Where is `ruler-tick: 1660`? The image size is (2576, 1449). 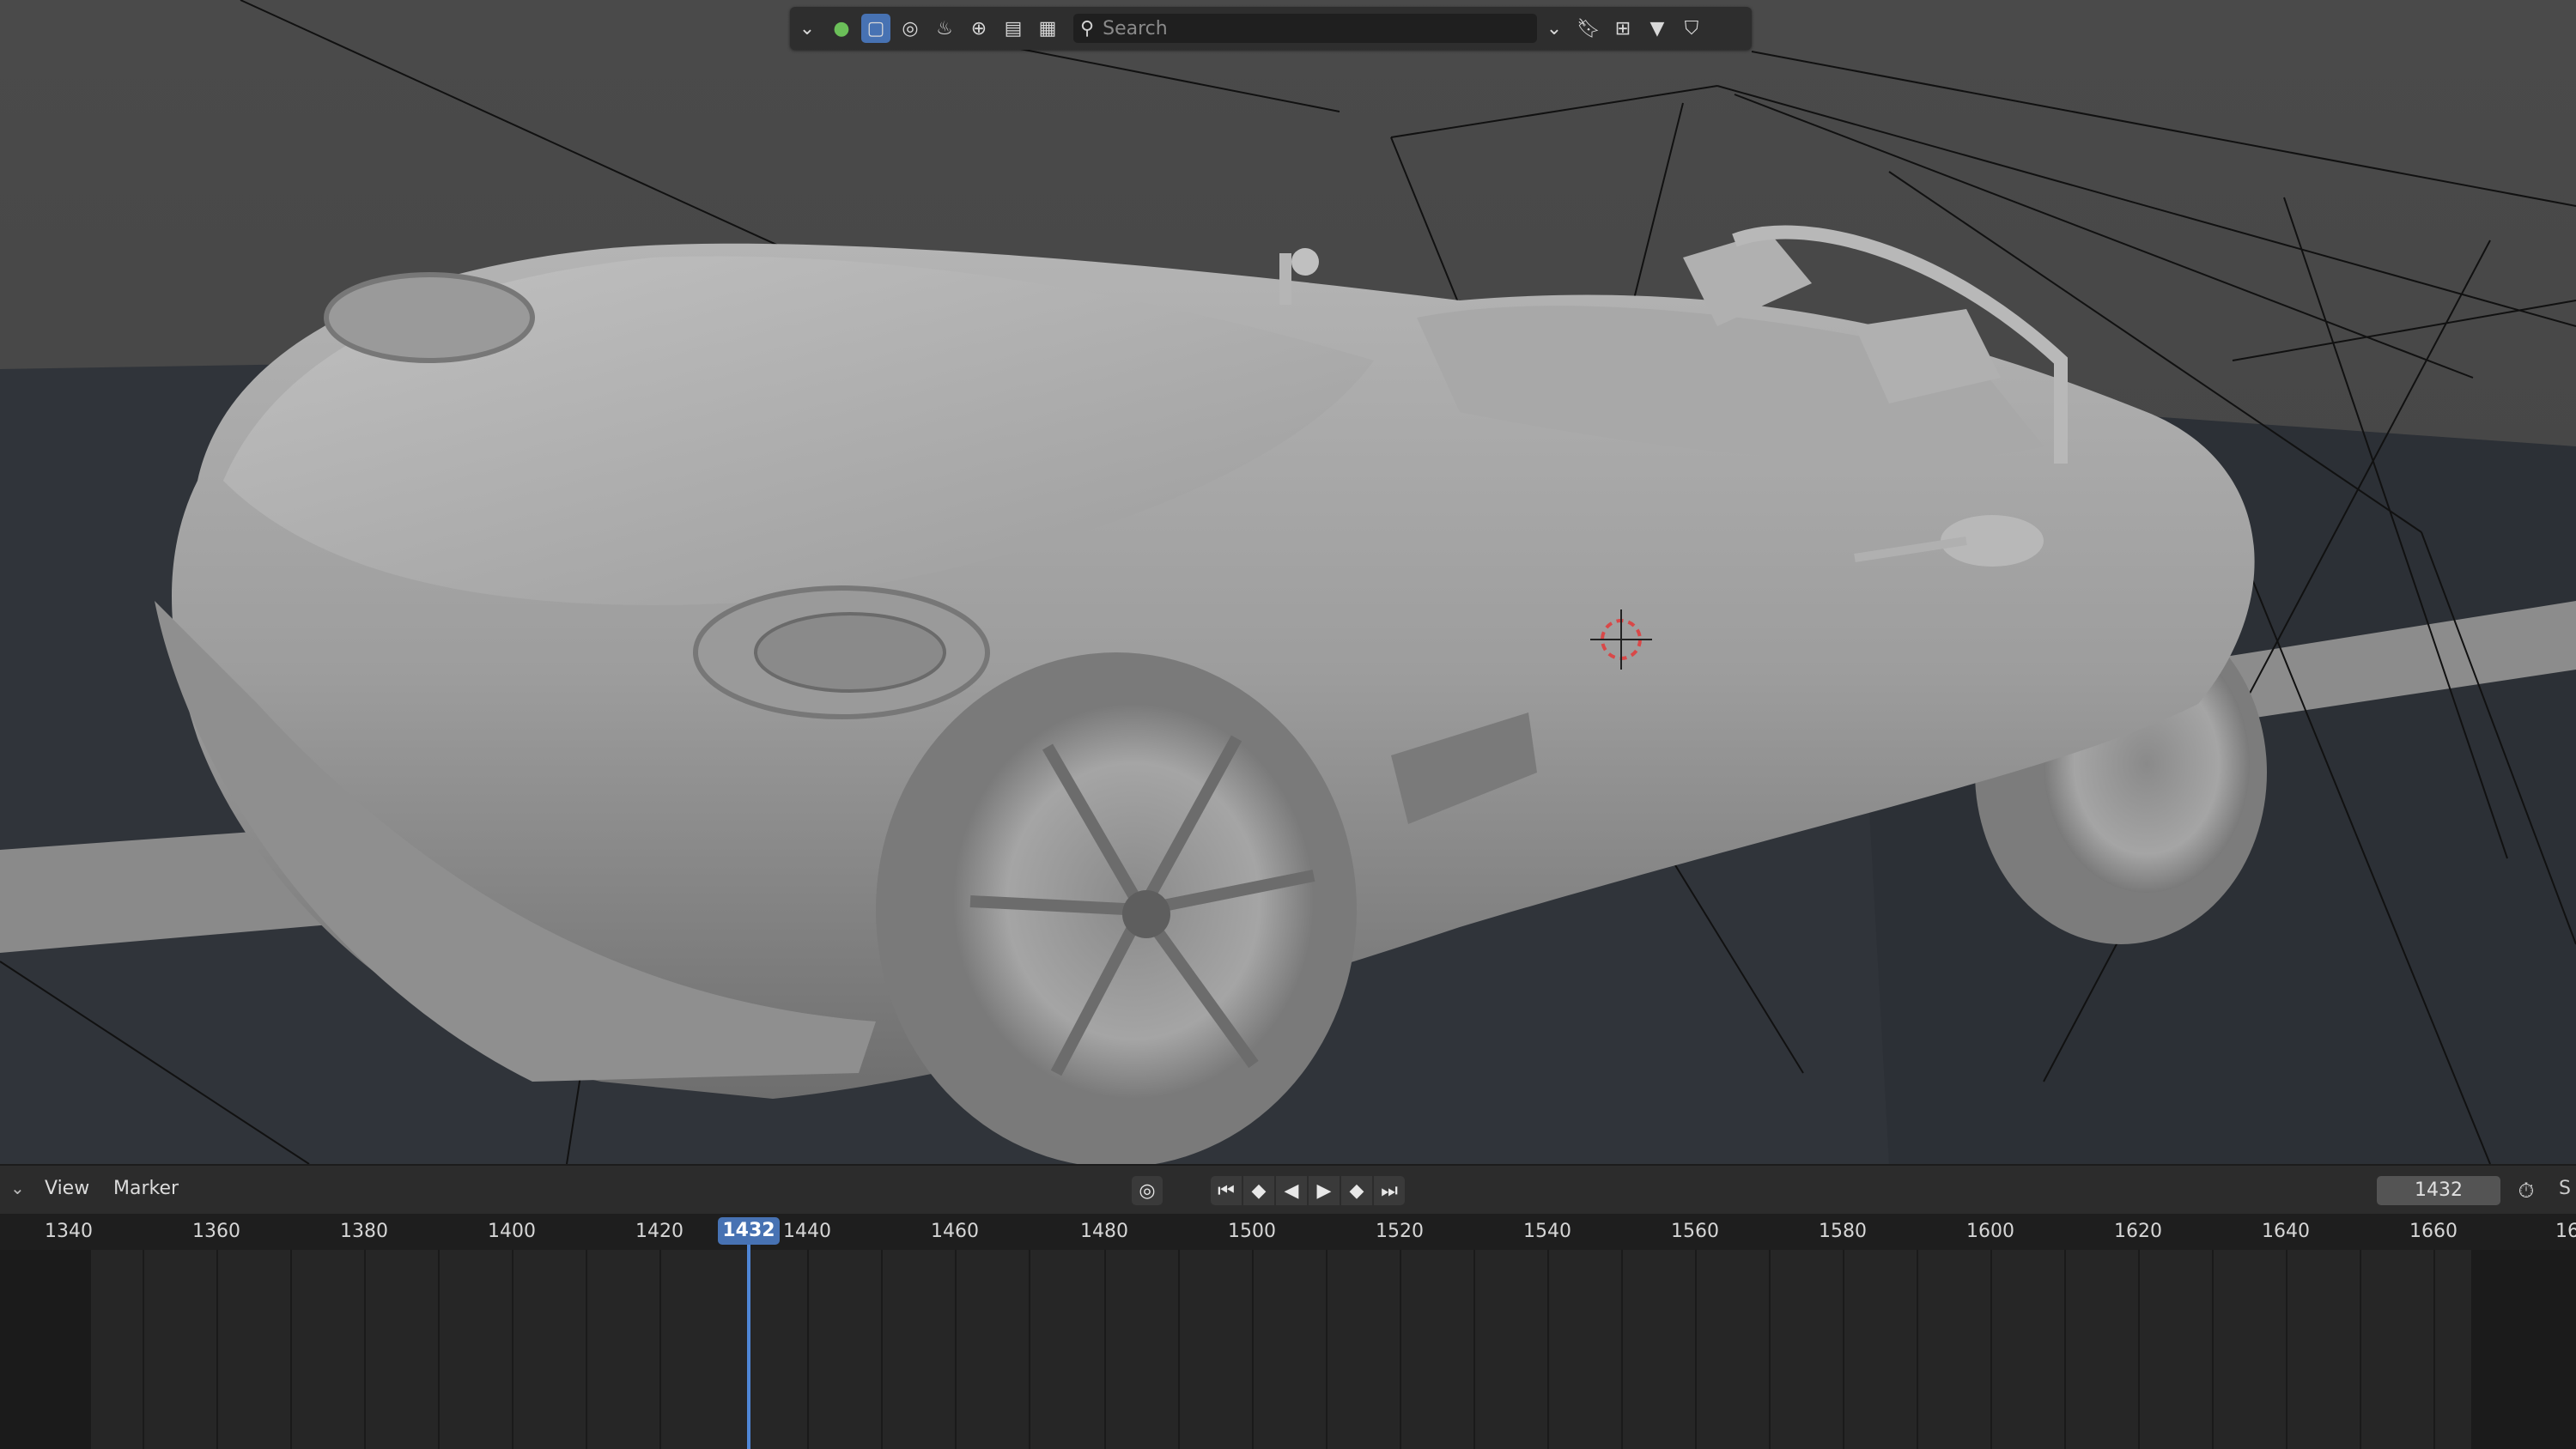 ruler-tick: 1660 is located at coordinates (2434, 1231).